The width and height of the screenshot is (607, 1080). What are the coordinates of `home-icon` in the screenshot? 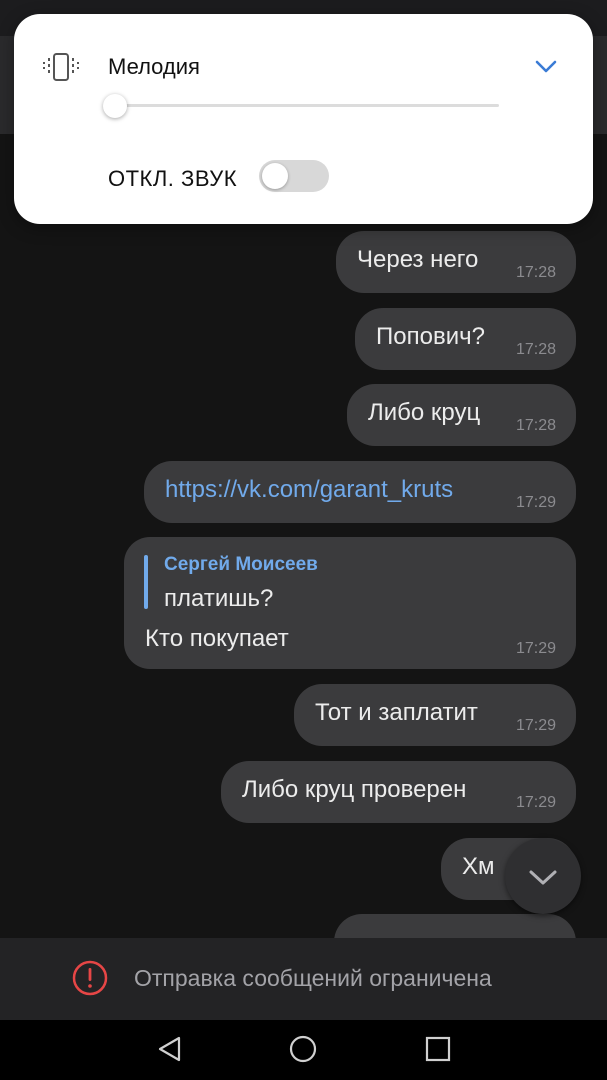 It's located at (303, 1049).